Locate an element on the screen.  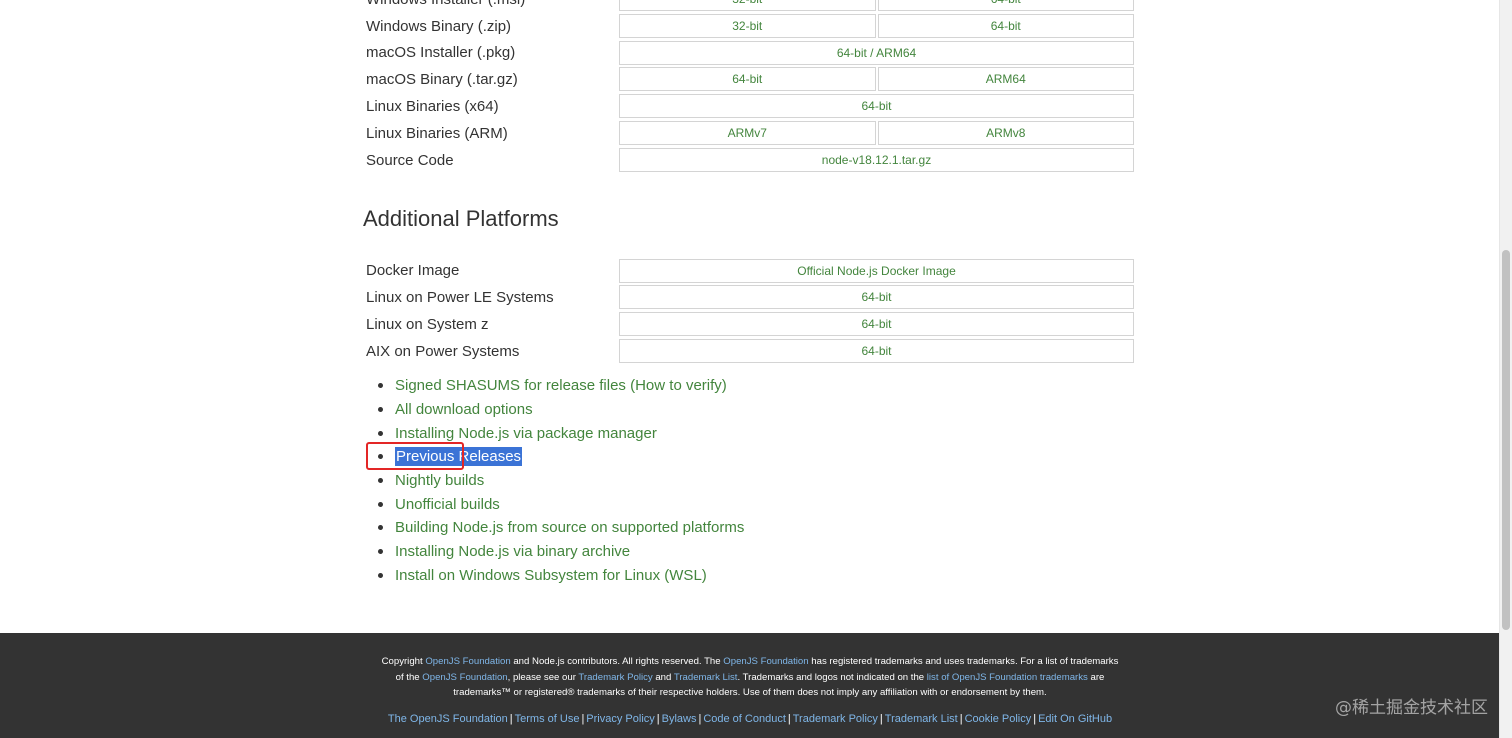
download-row: macOS Installer (.pkg) 64-bit / ARM64 is located at coordinates (749, 53).